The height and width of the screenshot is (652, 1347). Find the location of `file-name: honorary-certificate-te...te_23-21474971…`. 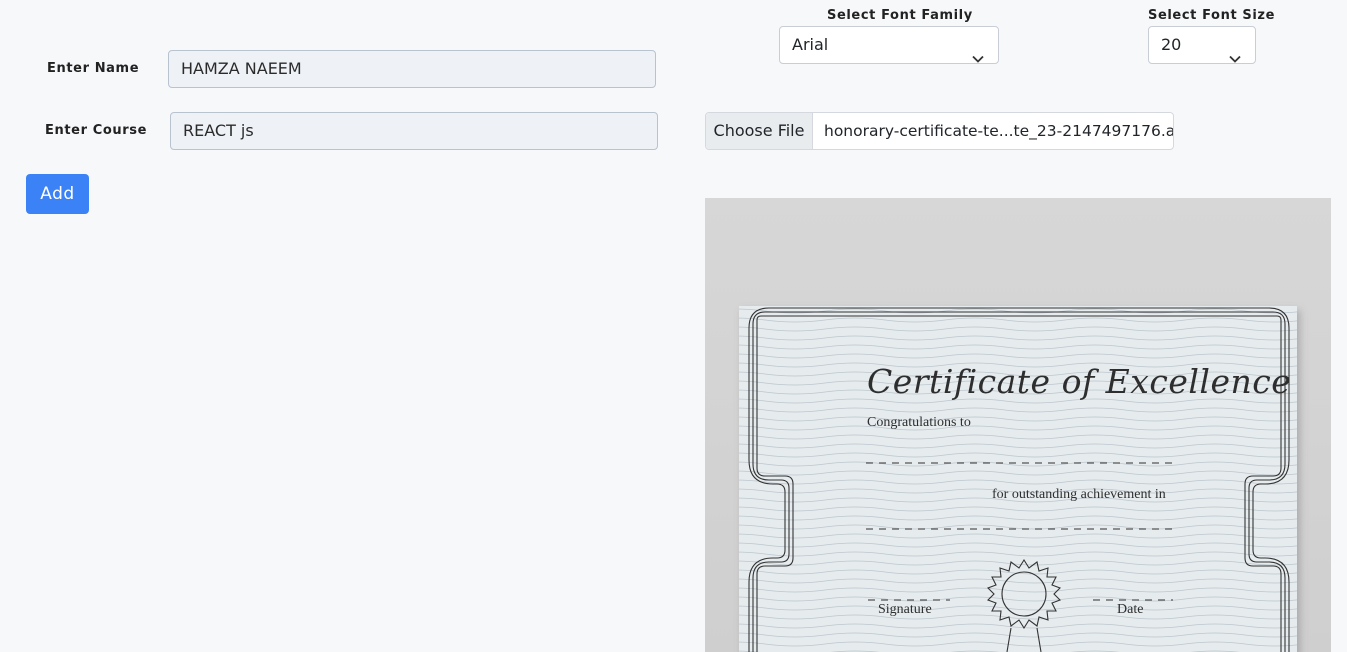

file-name: honorary-certificate-te...te_23-21474971… is located at coordinates (999, 131).